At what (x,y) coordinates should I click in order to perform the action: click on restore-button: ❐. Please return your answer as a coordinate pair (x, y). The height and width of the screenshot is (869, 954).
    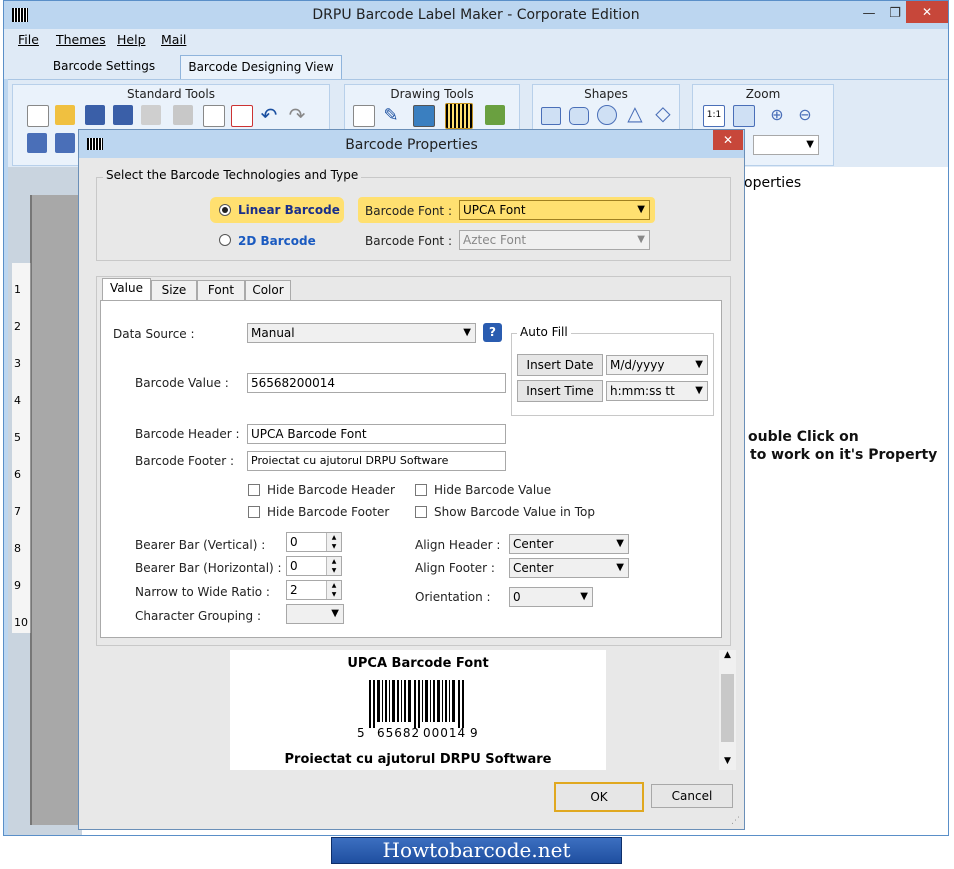
    Looking at the image, I should click on (895, 14).